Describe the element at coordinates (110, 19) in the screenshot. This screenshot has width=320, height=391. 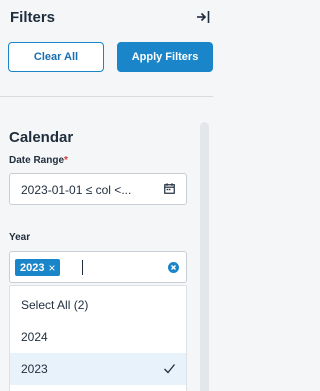
I see `filters-header: Filters` at that location.